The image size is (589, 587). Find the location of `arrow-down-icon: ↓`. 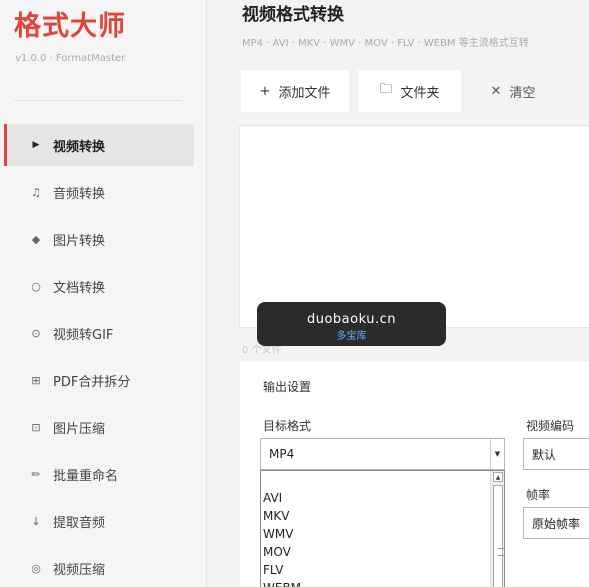

arrow-down-icon: ↓ is located at coordinates (36, 521).